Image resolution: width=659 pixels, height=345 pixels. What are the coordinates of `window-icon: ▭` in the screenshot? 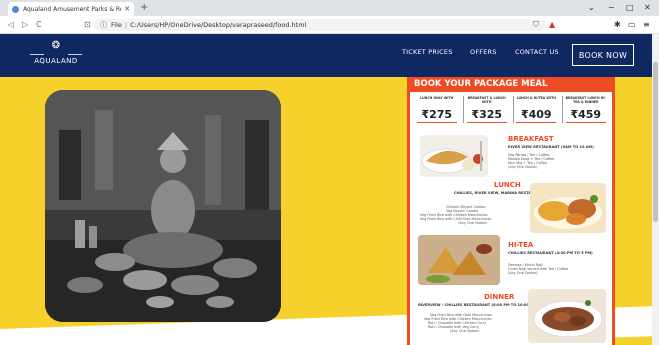 It's located at (632, 25).